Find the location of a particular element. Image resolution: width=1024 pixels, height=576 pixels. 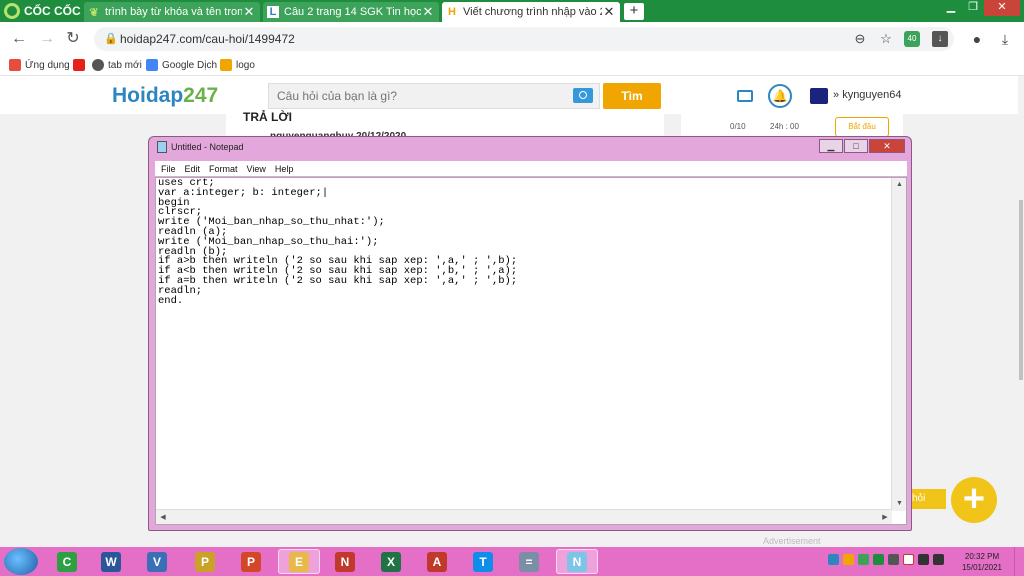

vietkey-icon: V is located at coordinates (157, 561).